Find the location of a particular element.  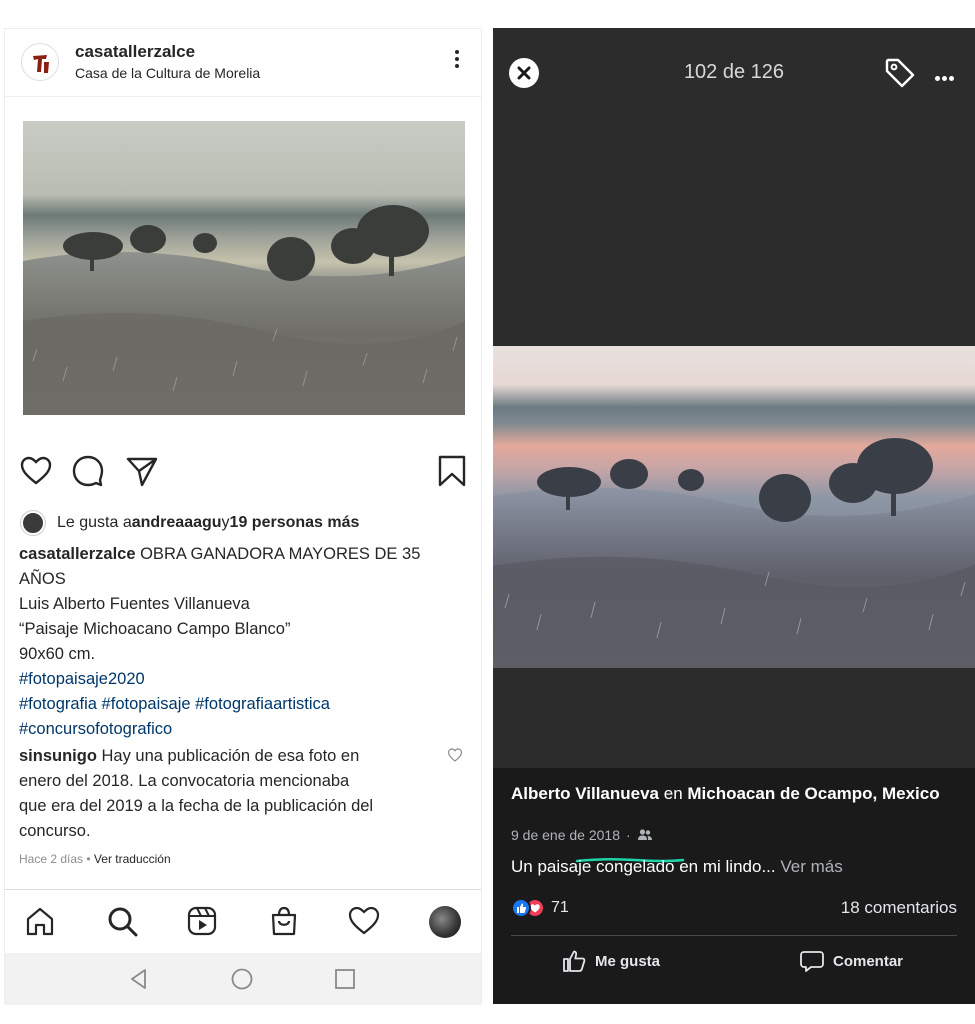

search-icon is located at coordinates (122, 921).